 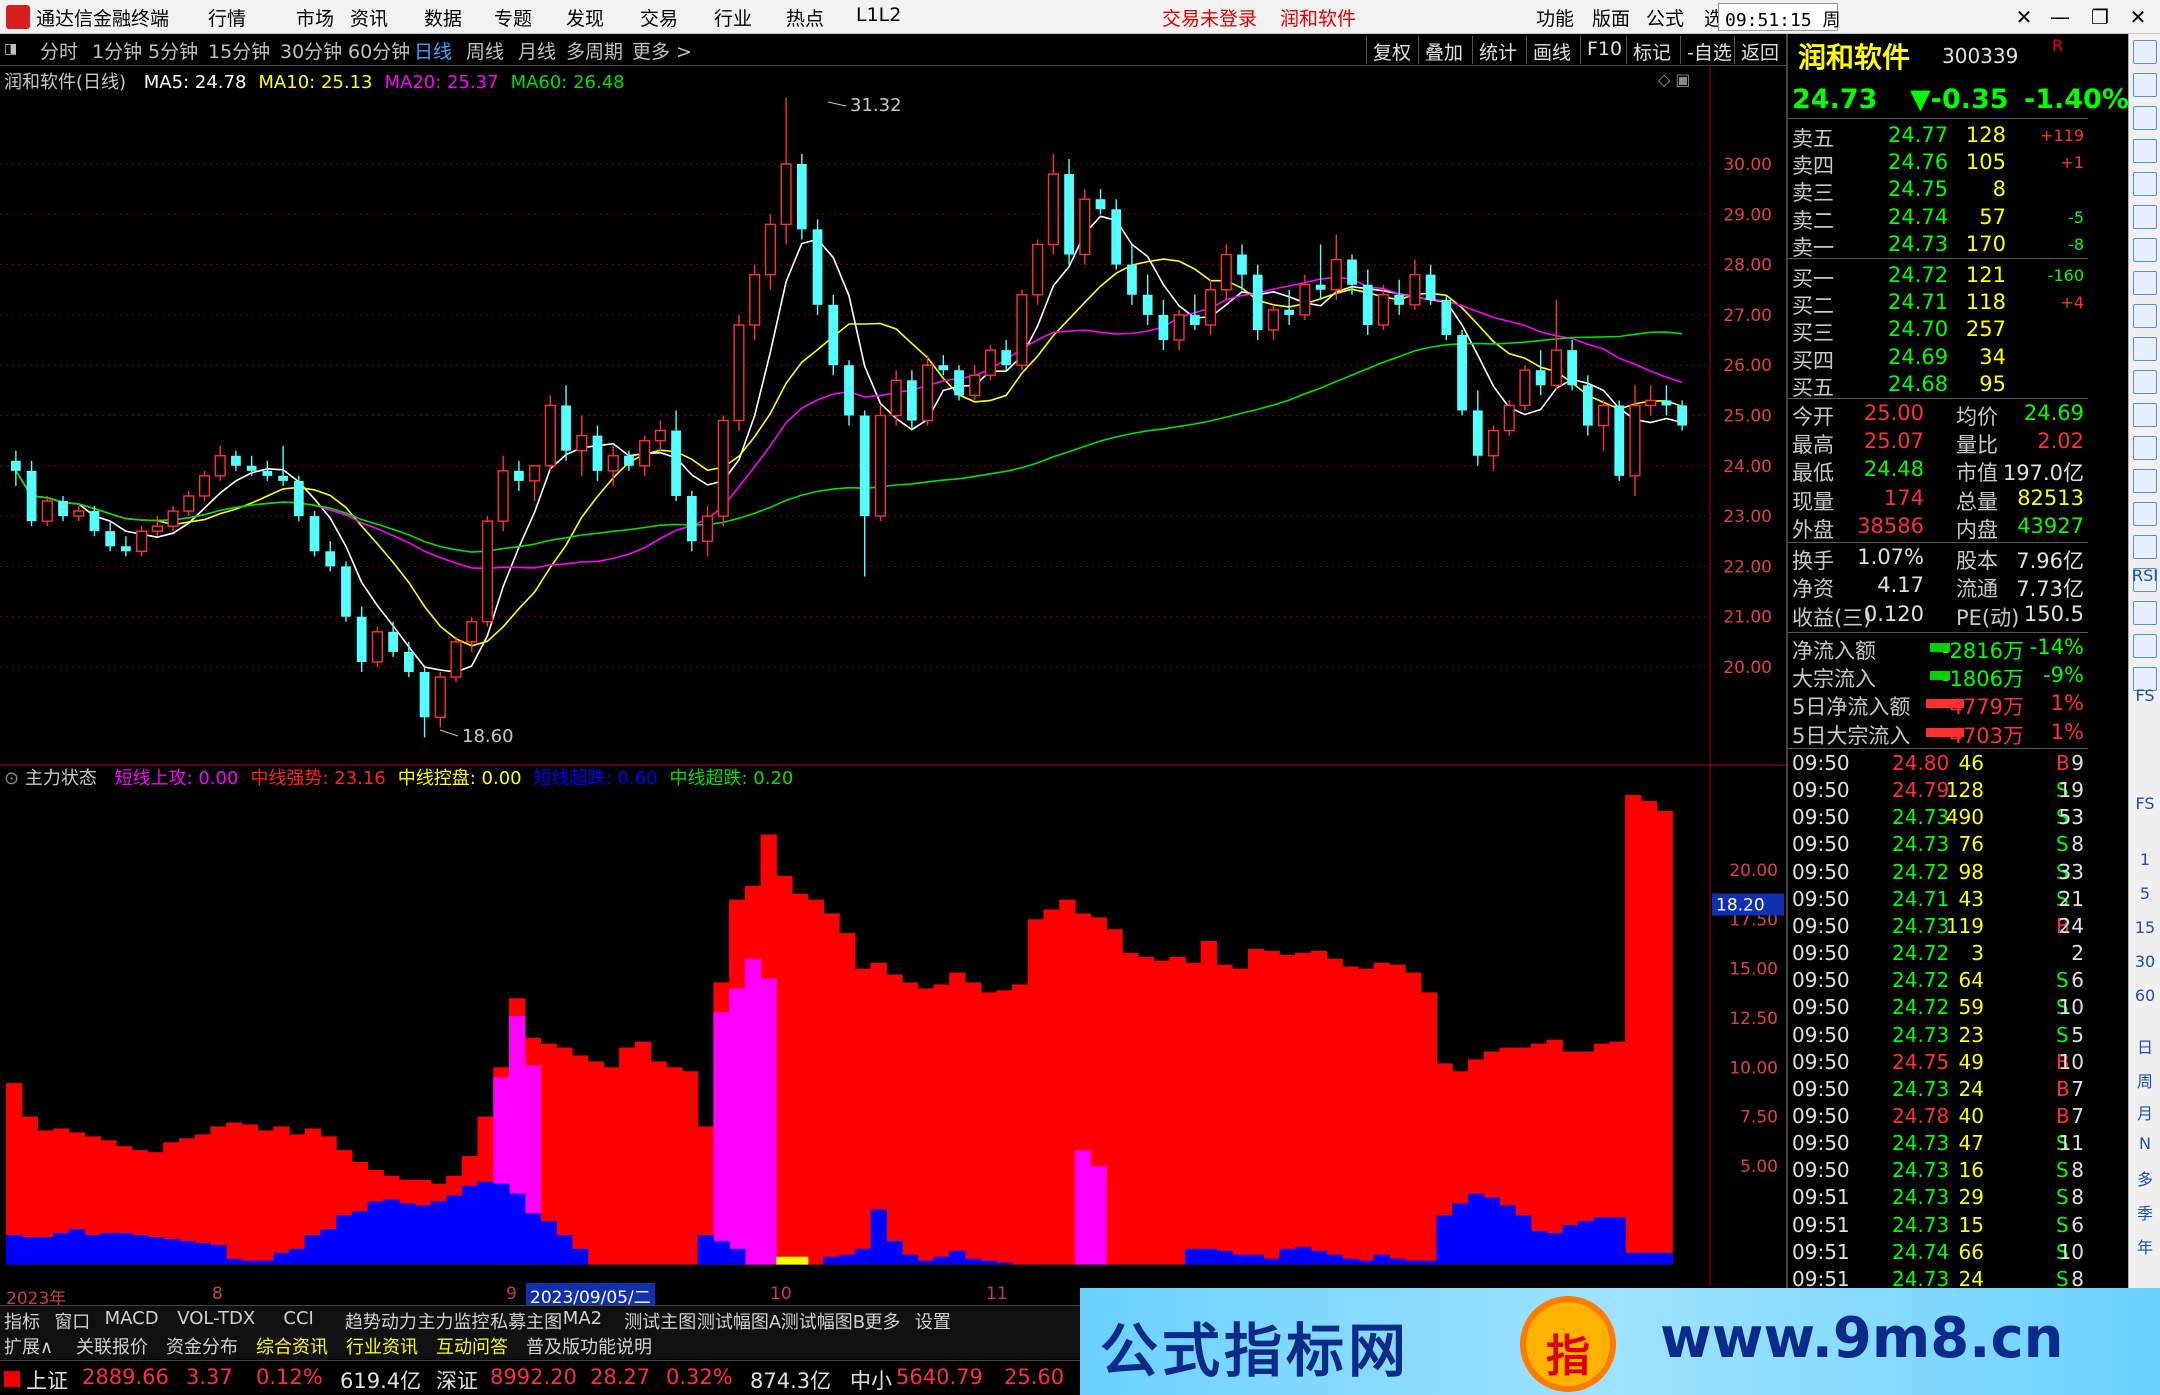 I want to click on menu-2: 资讯, so click(x=369, y=17).